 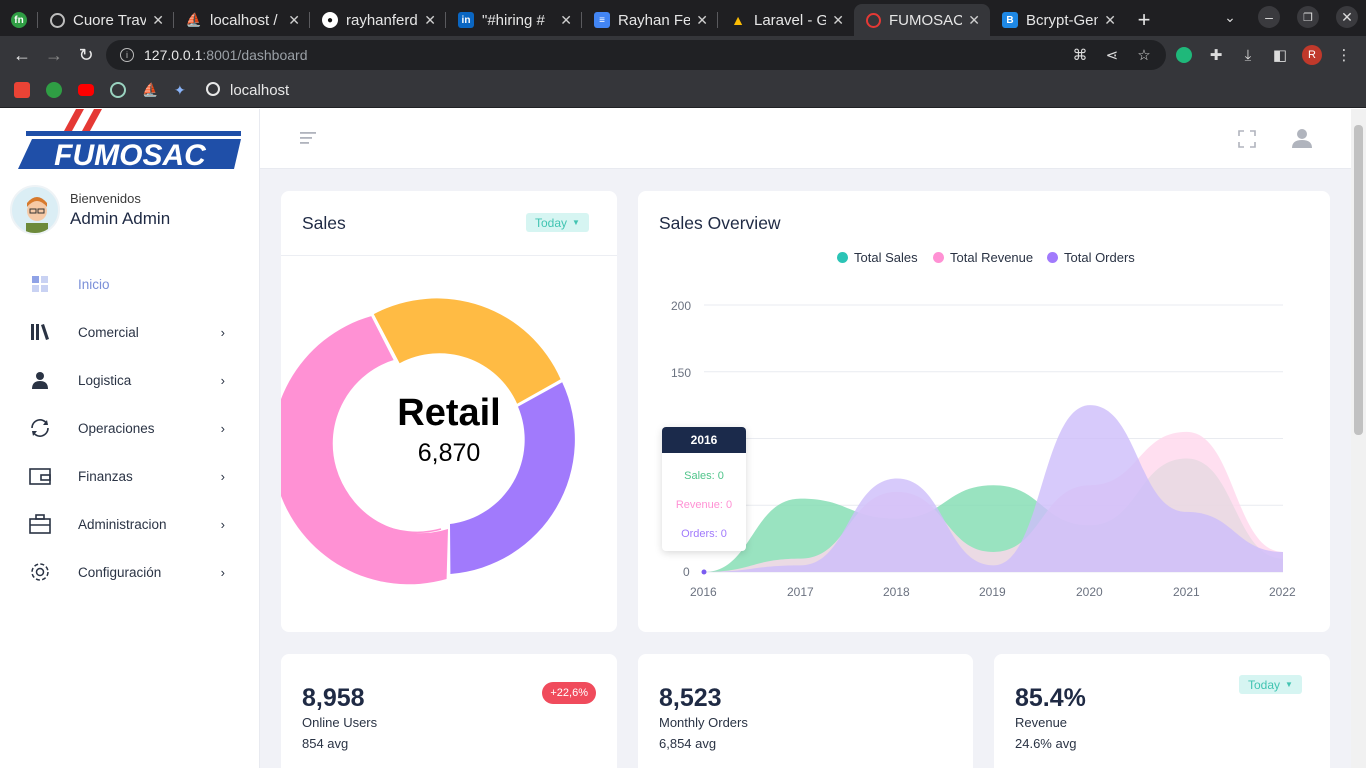 I want to click on sidebar-item-inicio: Inicio, so click(x=130, y=284).